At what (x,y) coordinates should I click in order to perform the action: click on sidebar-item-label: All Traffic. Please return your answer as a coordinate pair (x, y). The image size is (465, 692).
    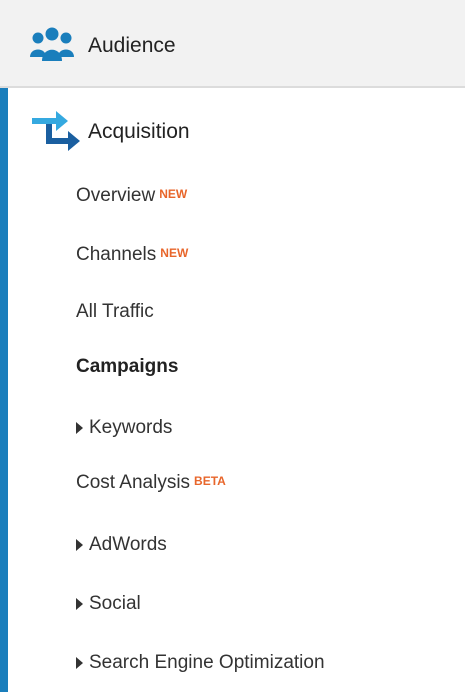
    Looking at the image, I should click on (115, 311).